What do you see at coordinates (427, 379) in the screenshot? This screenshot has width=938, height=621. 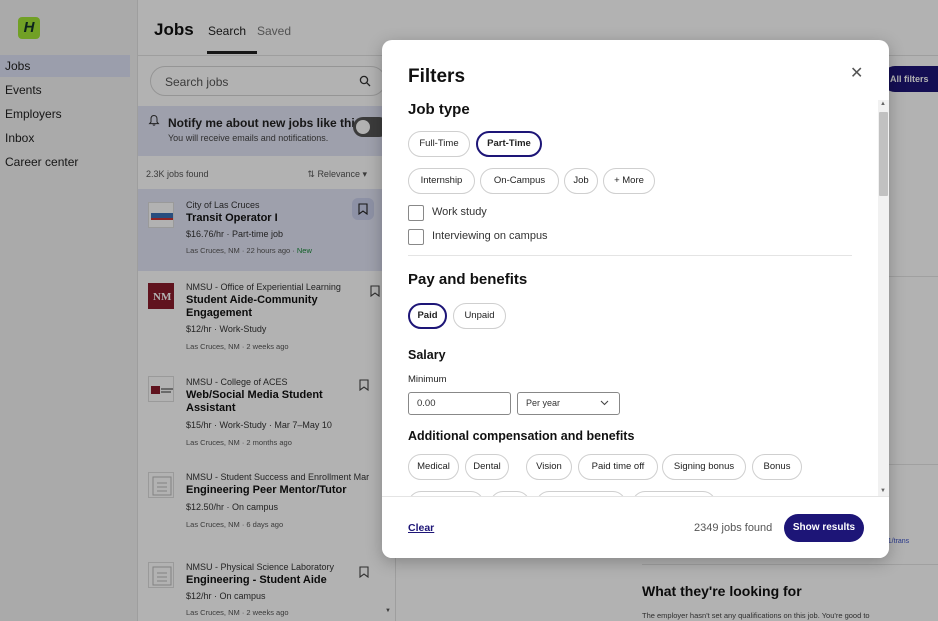 I see `minimum-label: Minimum` at bounding box center [427, 379].